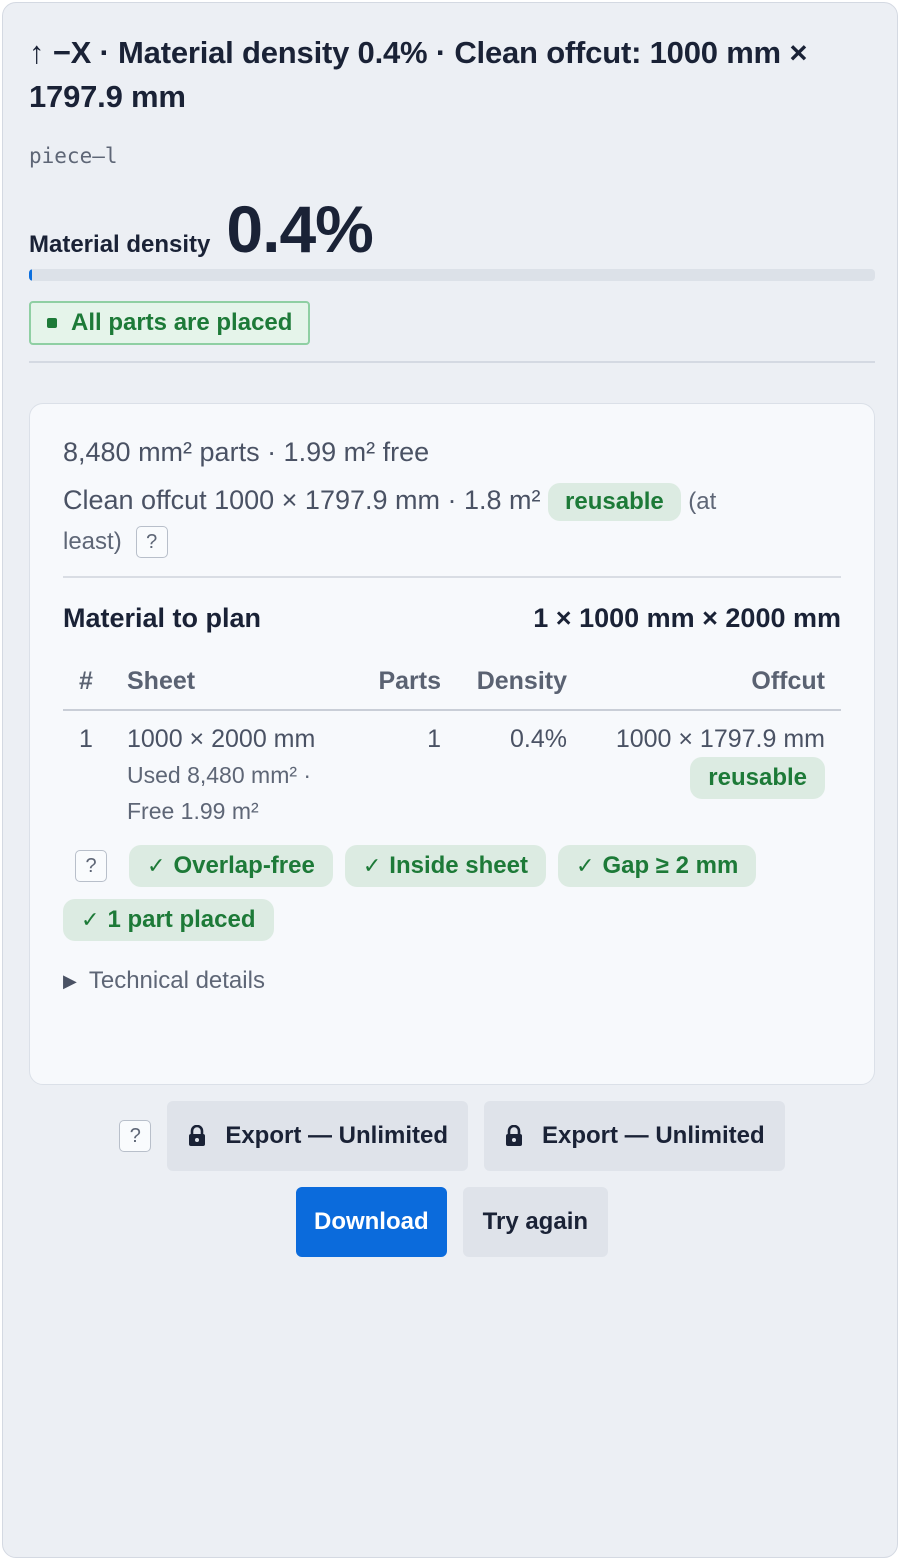  What do you see at coordinates (452, 229) in the screenshot?
I see `density-summary: Material density 0.4%` at bounding box center [452, 229].